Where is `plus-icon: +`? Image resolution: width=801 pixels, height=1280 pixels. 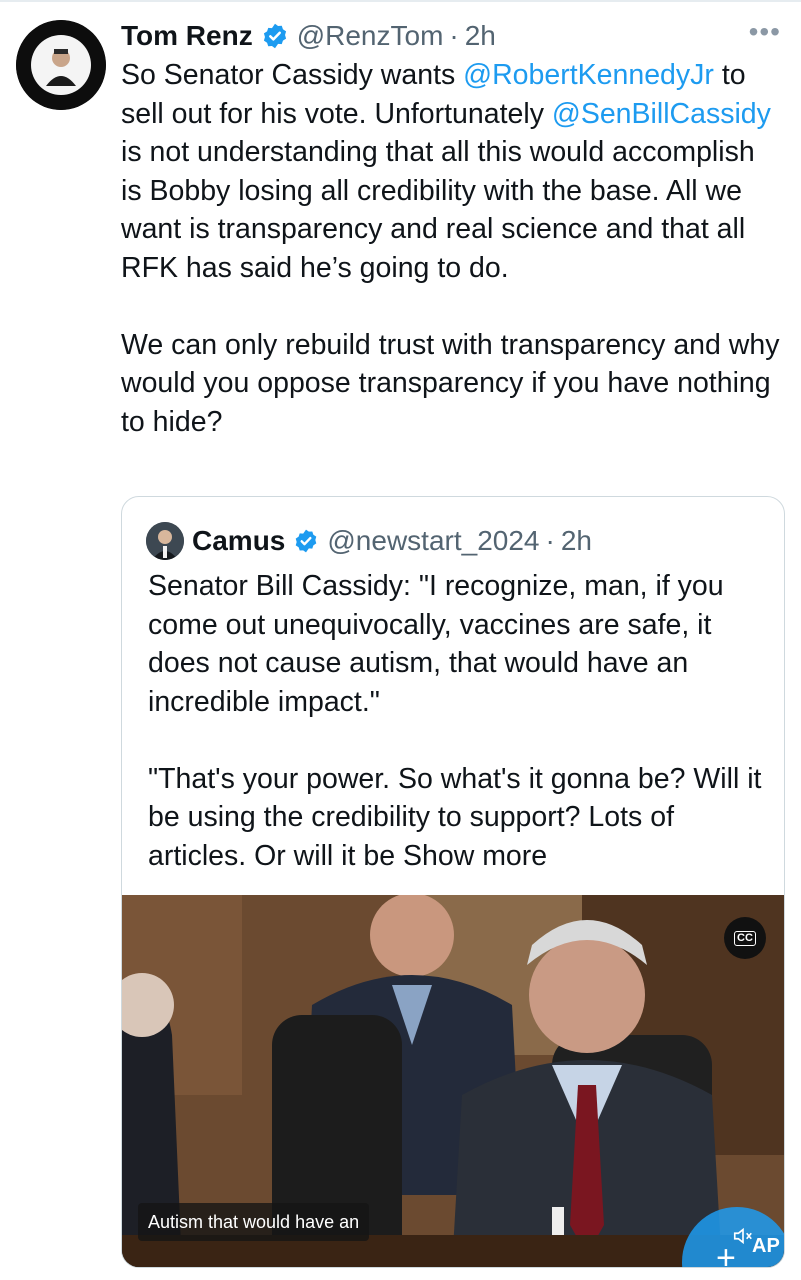 plus-icon: + is located at coordinates (726, 1253).